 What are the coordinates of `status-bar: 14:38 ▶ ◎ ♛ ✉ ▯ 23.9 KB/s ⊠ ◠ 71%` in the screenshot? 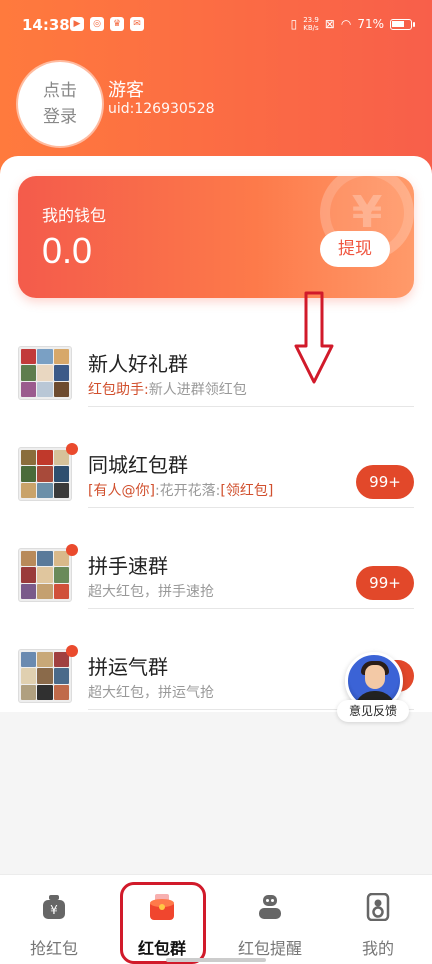 It's located at (216, 26).